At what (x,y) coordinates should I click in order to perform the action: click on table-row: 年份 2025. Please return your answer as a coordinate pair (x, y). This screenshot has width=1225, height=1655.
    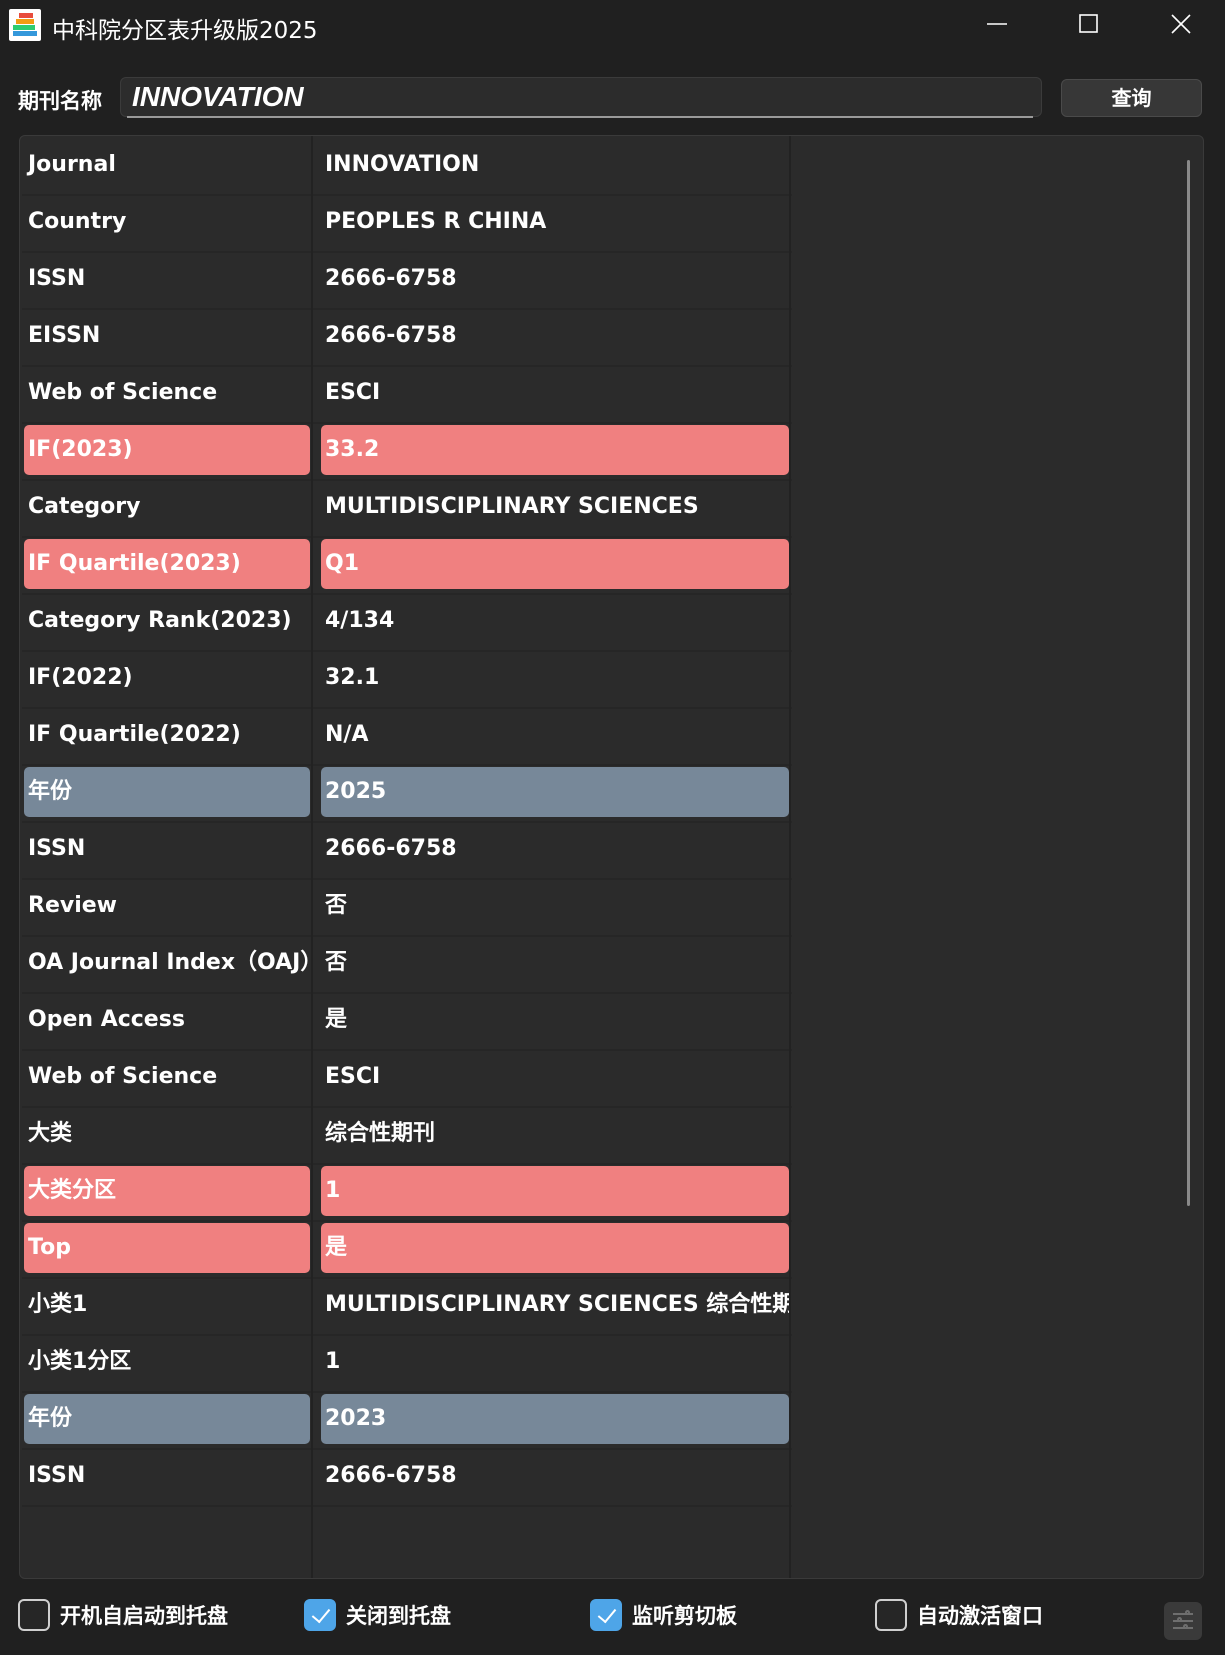
    Looking at the image, I should click on (407, 793).